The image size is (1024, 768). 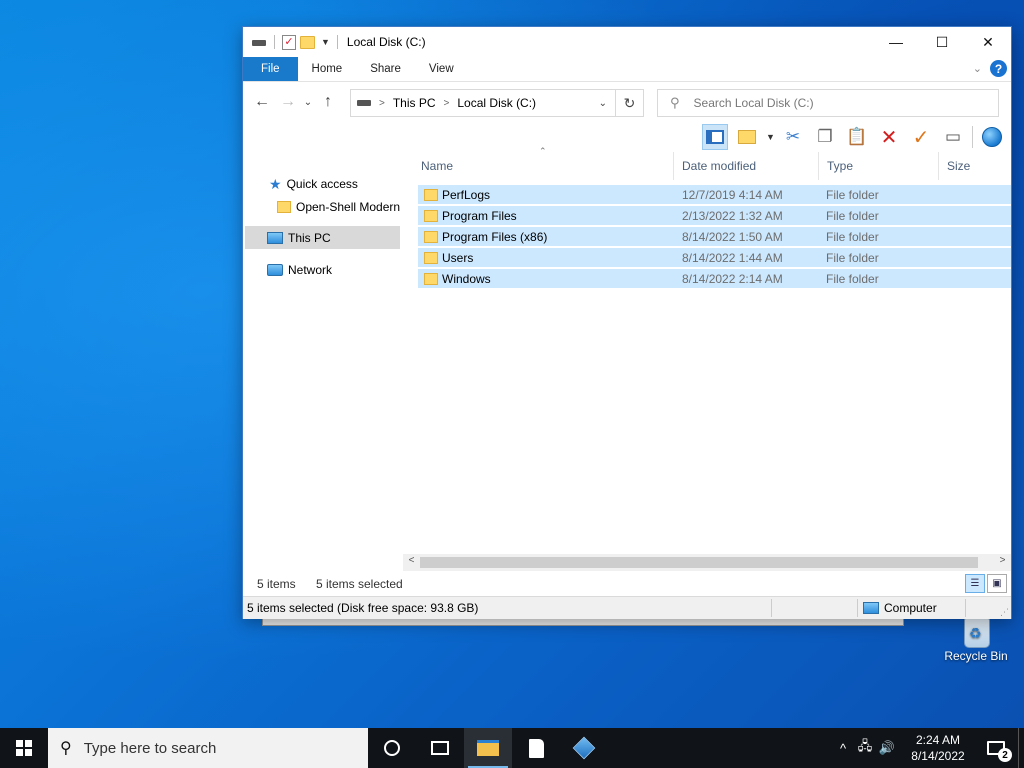 I want to click on address-dropdown: ⌄, so click(x=603, y=103).